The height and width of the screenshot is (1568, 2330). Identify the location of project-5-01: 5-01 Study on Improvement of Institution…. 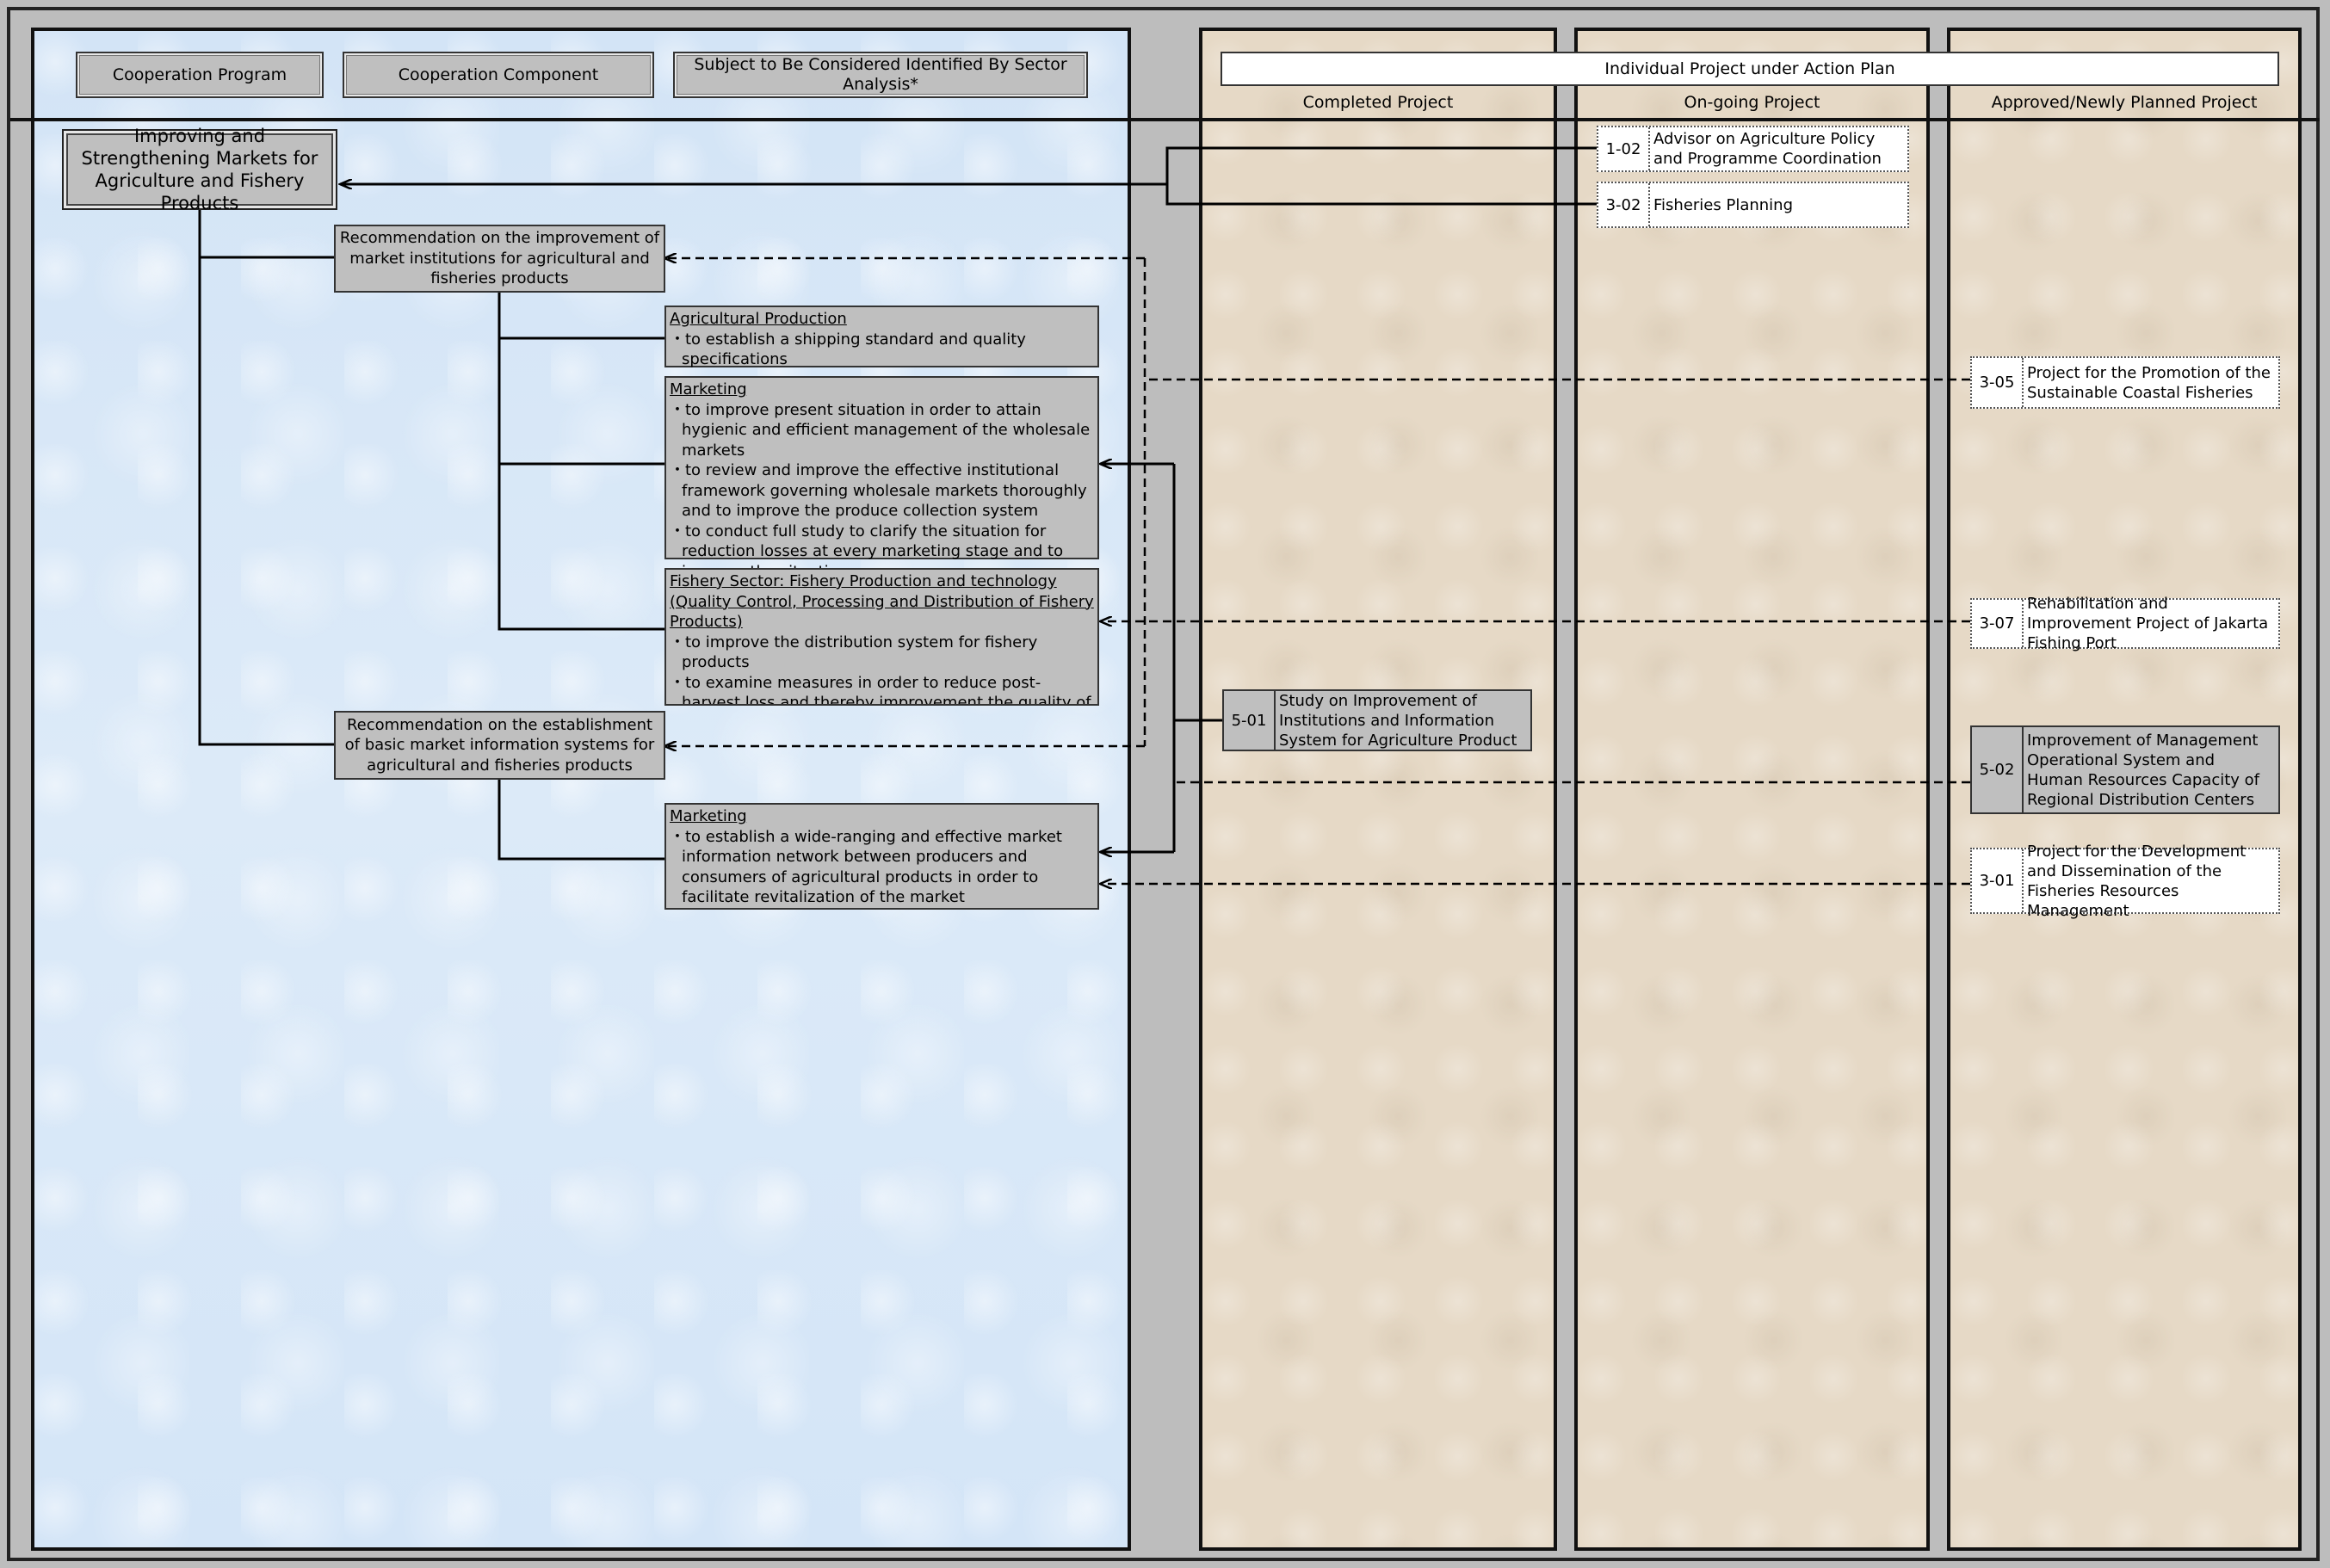
(1377, 720).